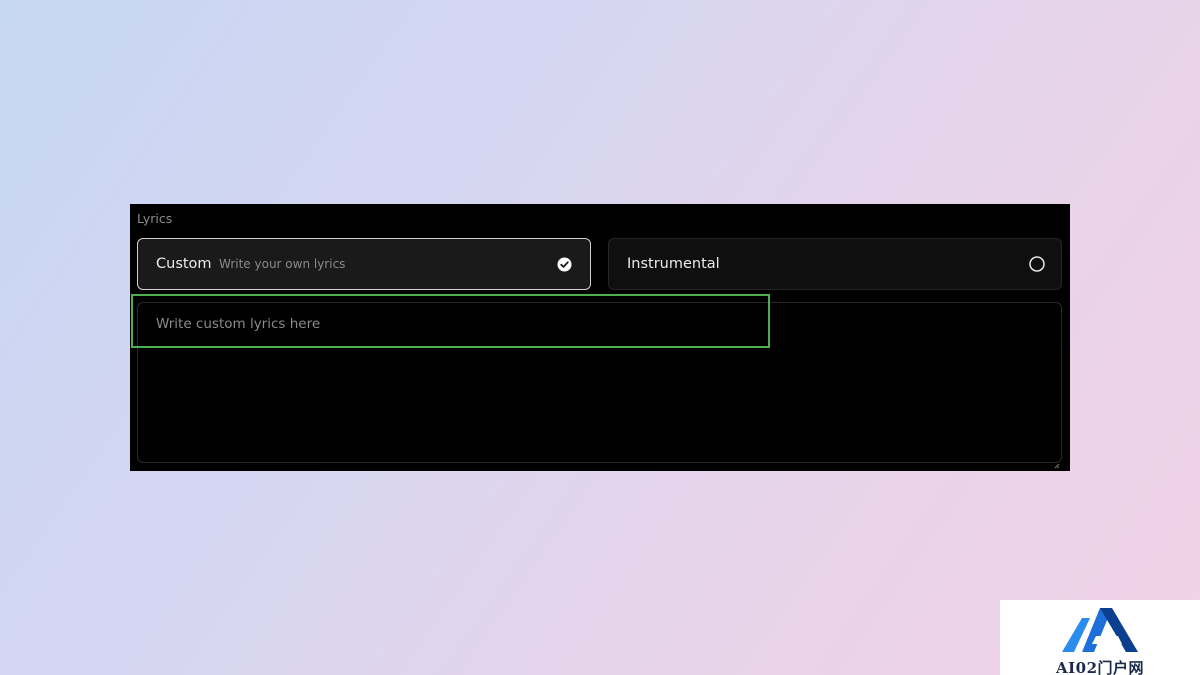 The width and height of the screenshot is (1200, 675). What do you see at coordinates (282, 264) in the screenshot?
I see `option-custom-subtitle: Write your own lyrics` at bounding box center [282, 264].